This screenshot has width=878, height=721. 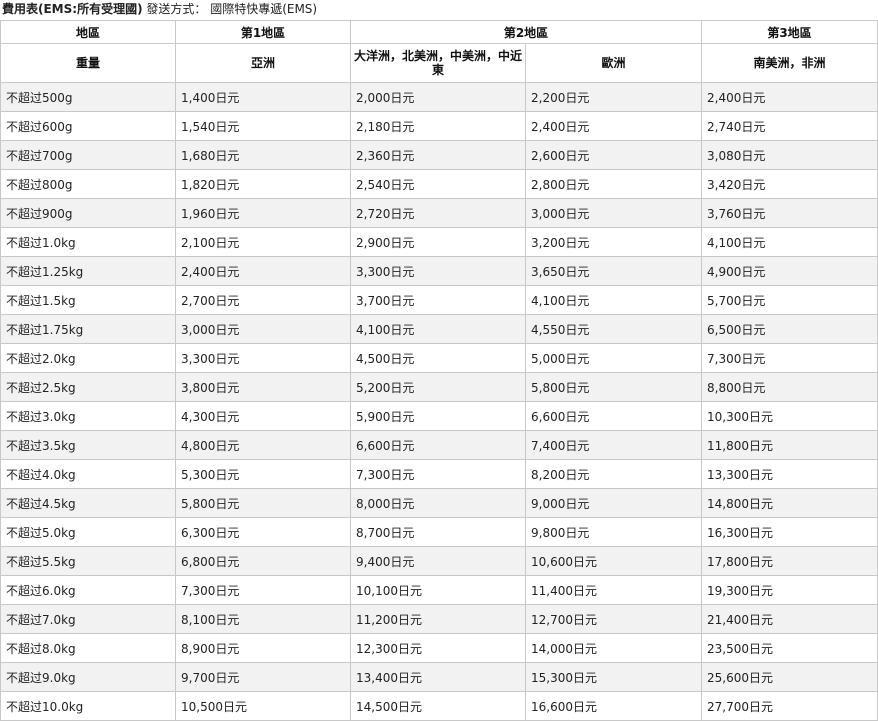 I want to click on table-row: 不超过9.0kg 9,700日元 13,400日元 15,300日元 25,600日元, so click(x=439, y=677).